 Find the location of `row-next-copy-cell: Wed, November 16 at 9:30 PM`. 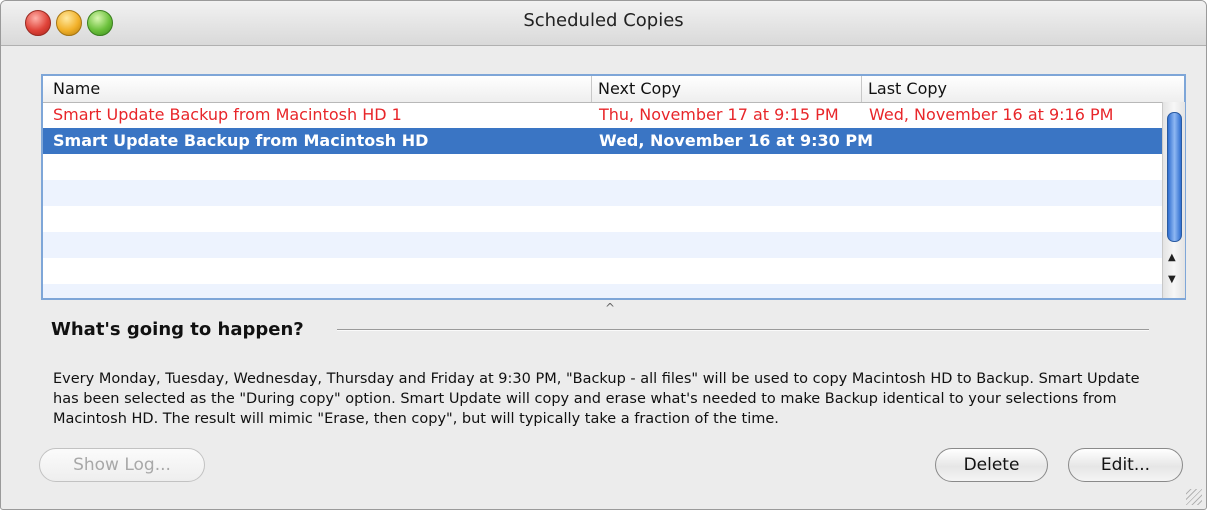

row-next-copy-cell: Wed, November 16 at 9:30 PM is located at coordinates (736, 140).